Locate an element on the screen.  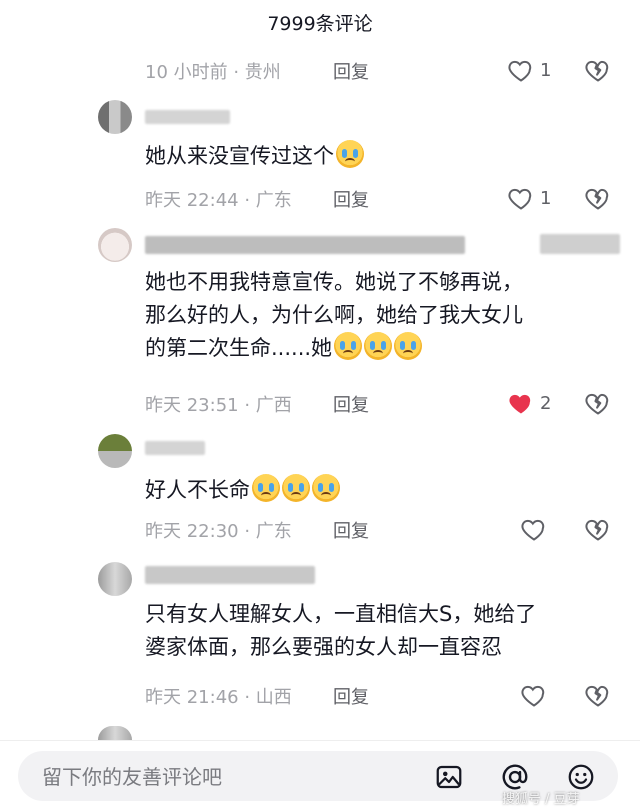
comments-header: 7999条评论 is located at coordinates (320, 22).